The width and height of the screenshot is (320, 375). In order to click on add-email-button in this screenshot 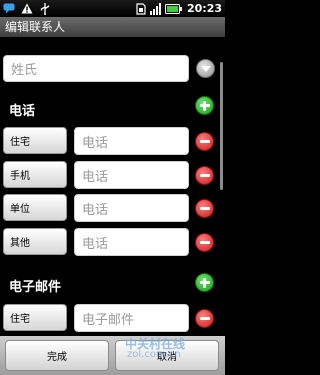, I will do `click(204, 282)`.